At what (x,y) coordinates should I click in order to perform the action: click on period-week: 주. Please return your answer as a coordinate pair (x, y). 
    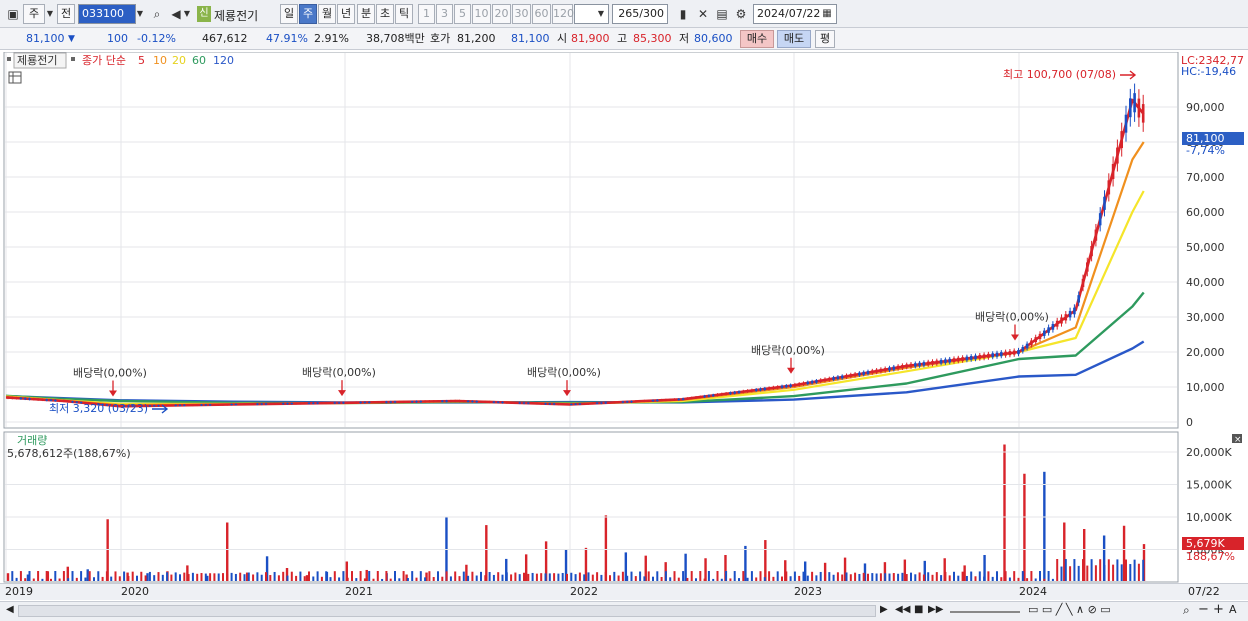
    Looking at the image, I should click on (308, 14).